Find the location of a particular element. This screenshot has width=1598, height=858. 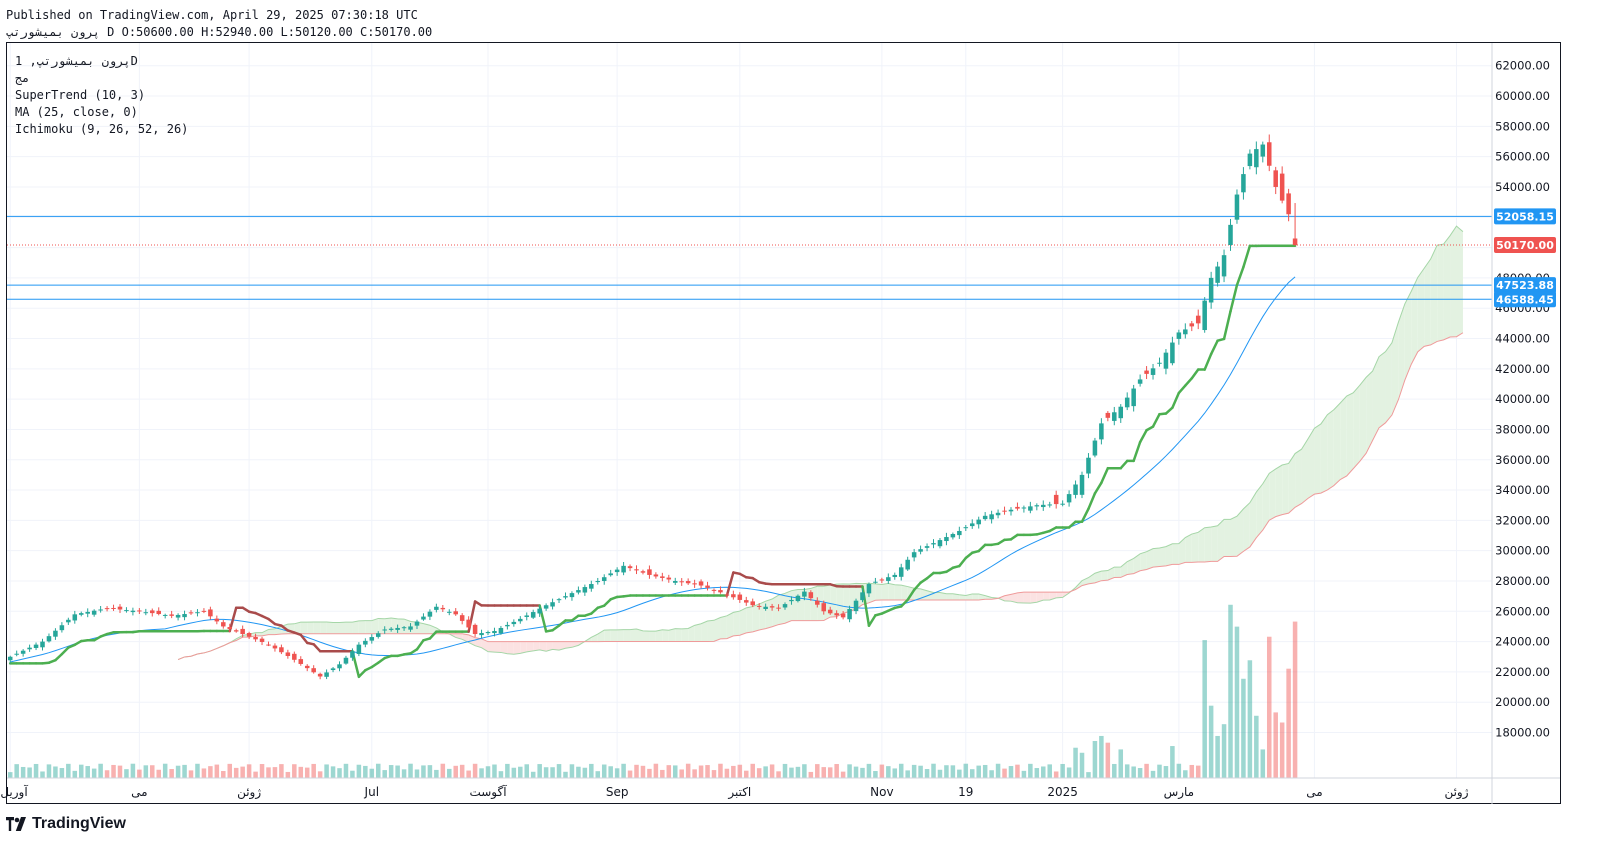

legend-ichimoku: Ichimoku (9, 26, 52, 26) is located at coordinates (101, 129).